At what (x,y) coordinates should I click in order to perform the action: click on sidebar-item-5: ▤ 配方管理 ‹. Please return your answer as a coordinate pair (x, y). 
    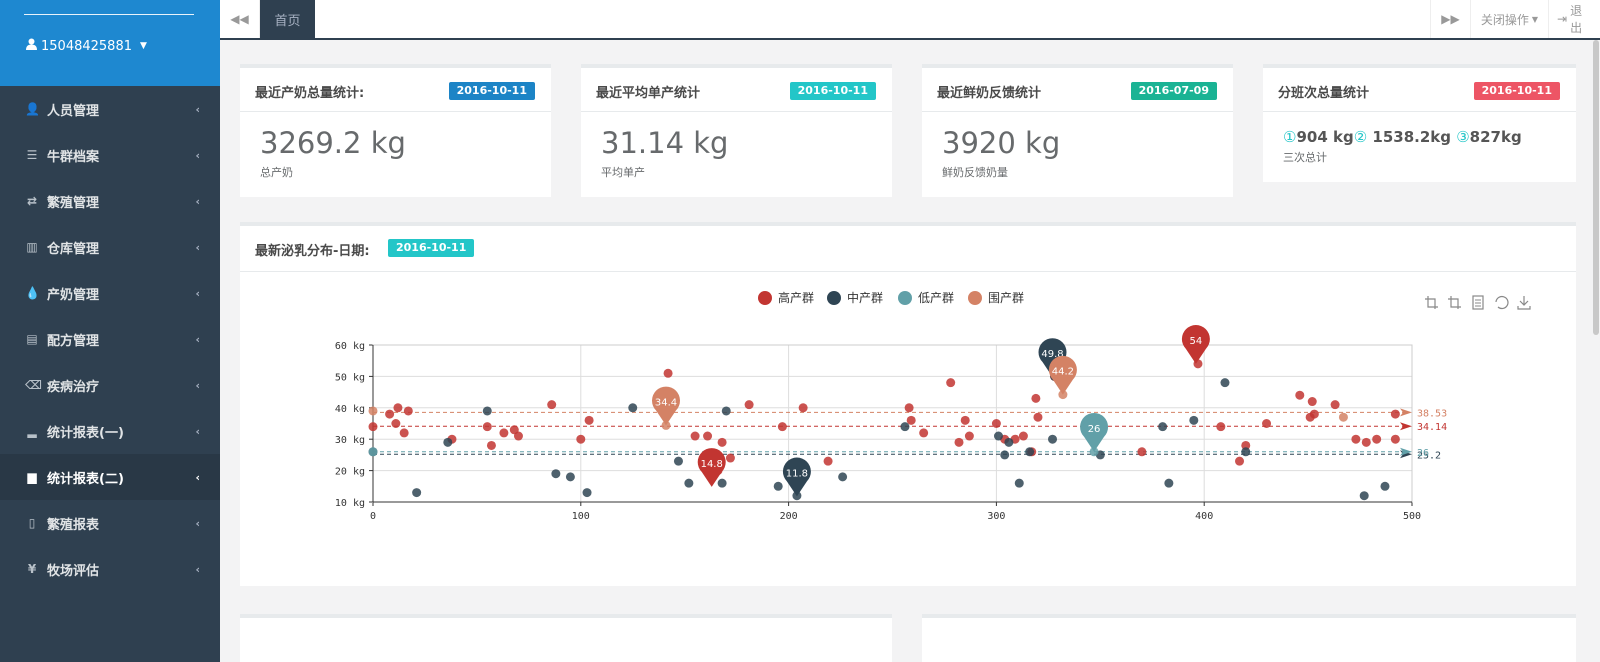
    Looking at the image, I should click on (110, 339).